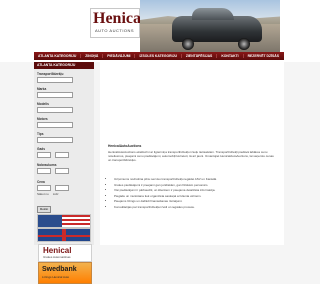 Image resolution: width=320 pixels, height=284 pixels. I want to click on sidebar-header: ATLANTA KATEGORIJU, so click(64, 65).